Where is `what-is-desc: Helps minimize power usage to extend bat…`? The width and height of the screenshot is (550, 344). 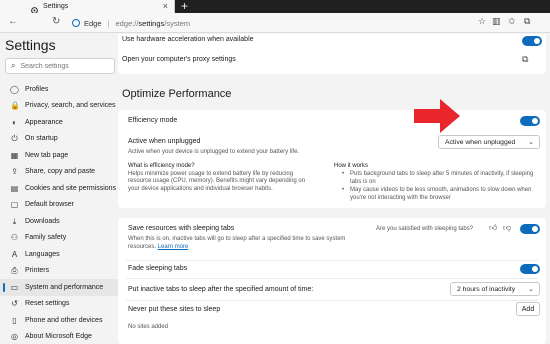 what-is-desc: Helps minimize power usage to extend bat… is located at coordinates (217, 181).